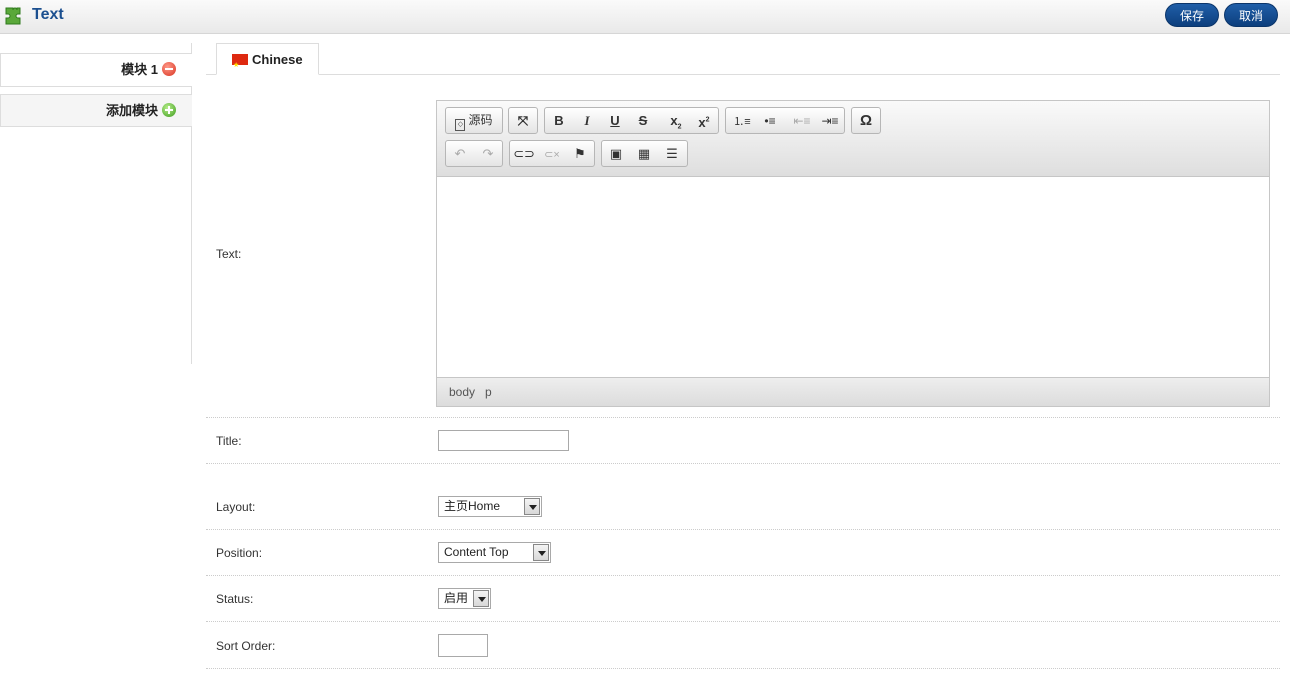 Image resolution: width=1290 pixels, height=685 pixels. I want to click on tab-chinese: Chinese, so click(267, 62).